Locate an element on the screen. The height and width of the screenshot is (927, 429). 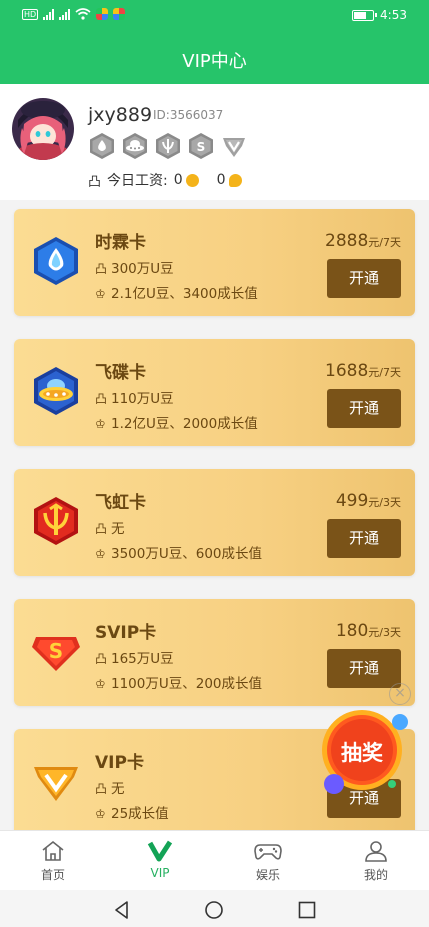
nav-home: 首页 is located at coordinates (53, 861).